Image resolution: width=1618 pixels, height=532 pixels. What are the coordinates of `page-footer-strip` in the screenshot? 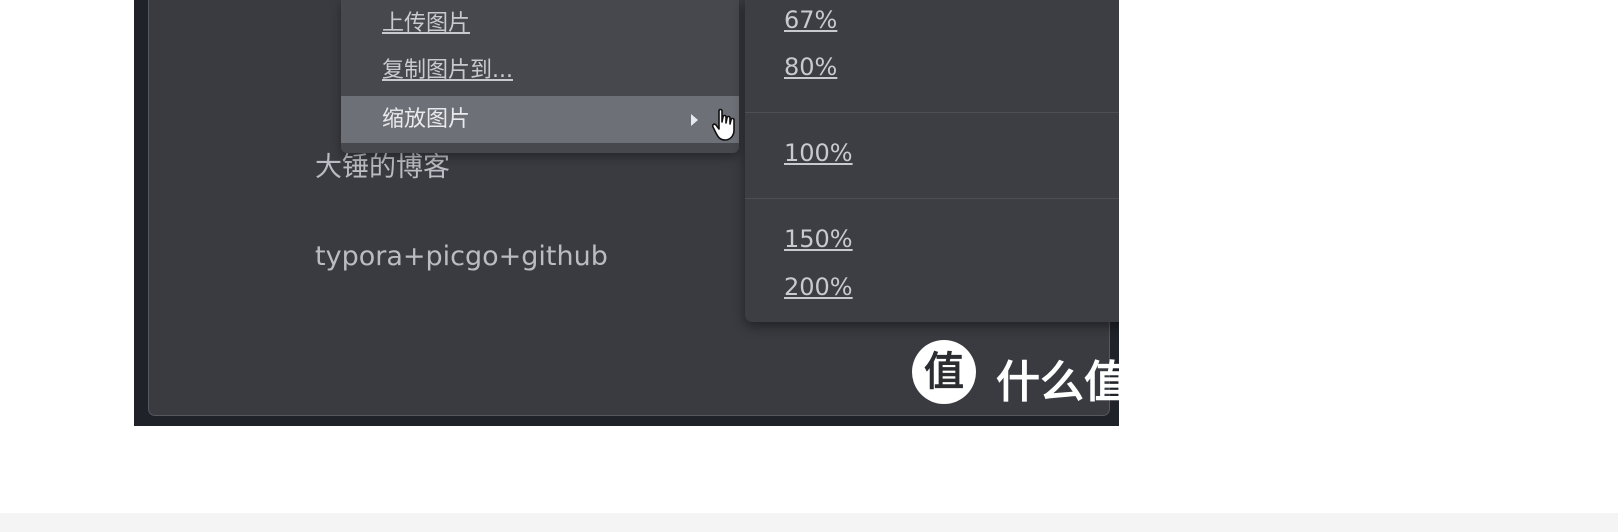 It's located at (809, 522).